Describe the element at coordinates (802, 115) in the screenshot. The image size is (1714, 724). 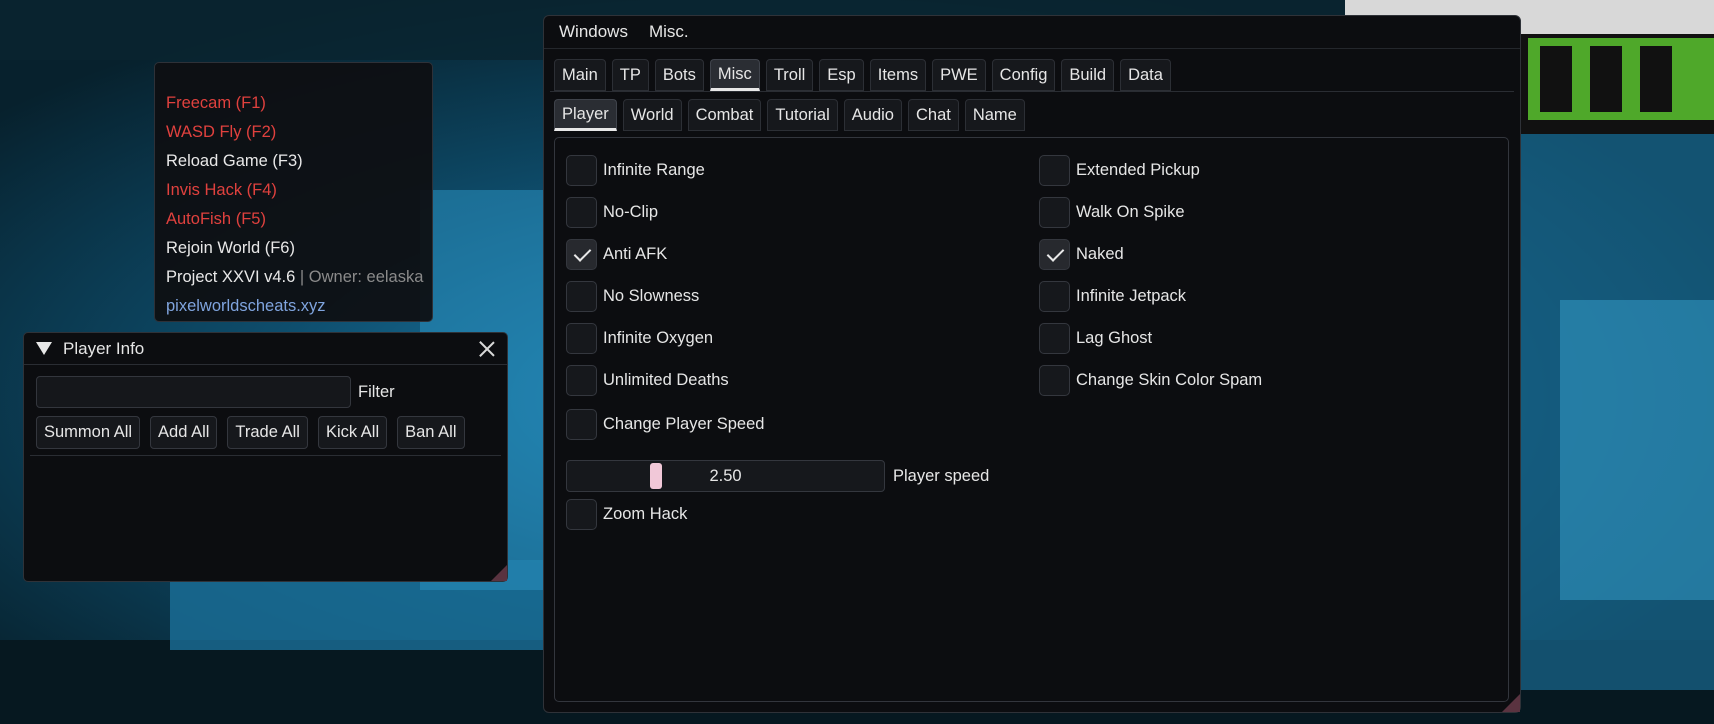
I see `subtab-tutorial: Tutorial` at that location.